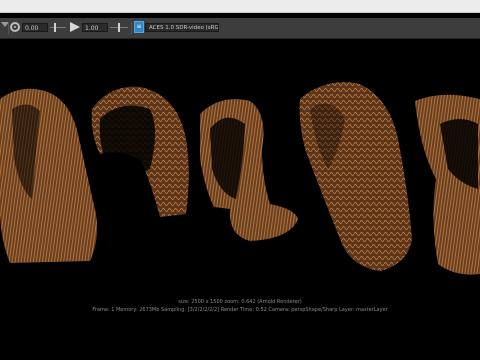  I want to click on exposure-slider-handle, so click(55, 27).